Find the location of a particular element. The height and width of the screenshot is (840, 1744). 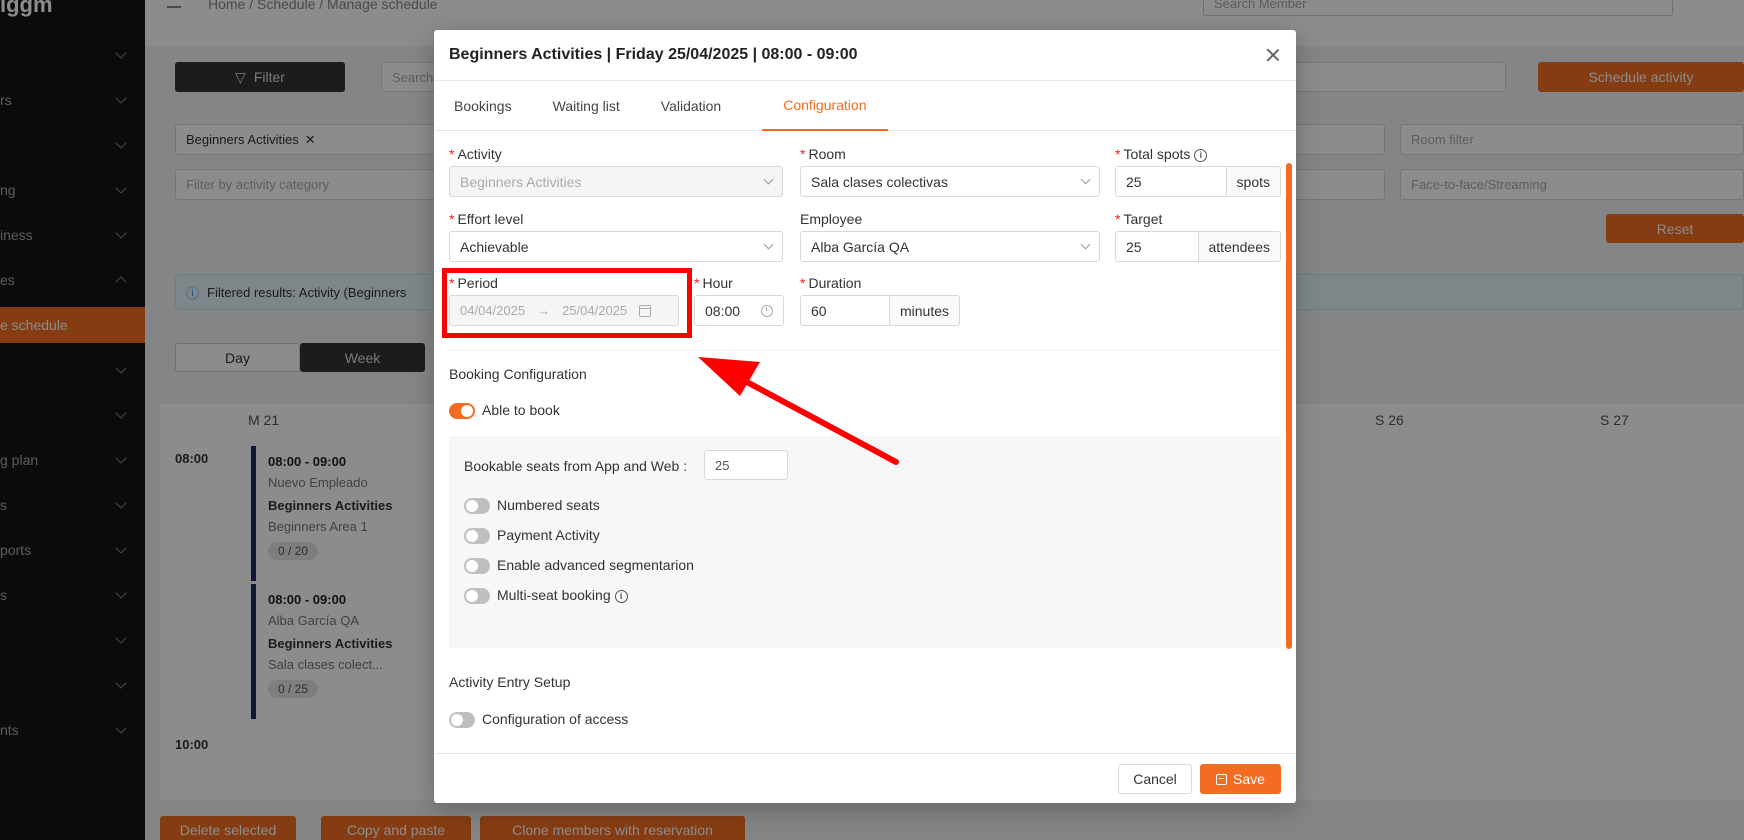

employee-select: Alba García QA is located at coordinates (950, 246).